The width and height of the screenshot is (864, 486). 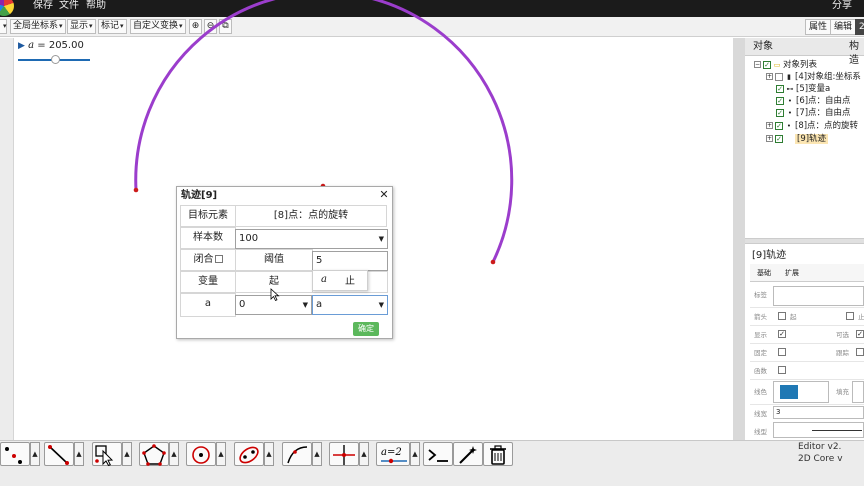 What do you see at coordinates (790, 89) in the screenshot?
I see `slider-icon: ⊷` at bounding box center [790, 89].